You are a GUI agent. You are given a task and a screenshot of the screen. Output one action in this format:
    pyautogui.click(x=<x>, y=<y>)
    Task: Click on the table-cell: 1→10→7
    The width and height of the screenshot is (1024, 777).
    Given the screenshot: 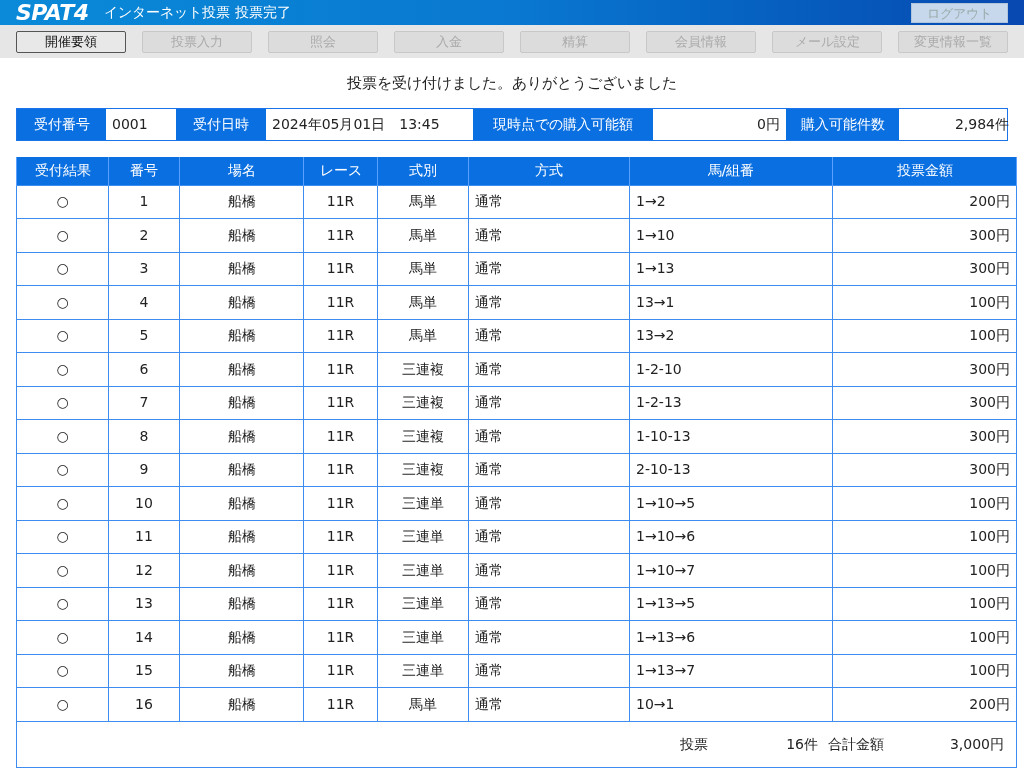 What is the action you would take?
    pyautogui.click(x=731, y=570)
    